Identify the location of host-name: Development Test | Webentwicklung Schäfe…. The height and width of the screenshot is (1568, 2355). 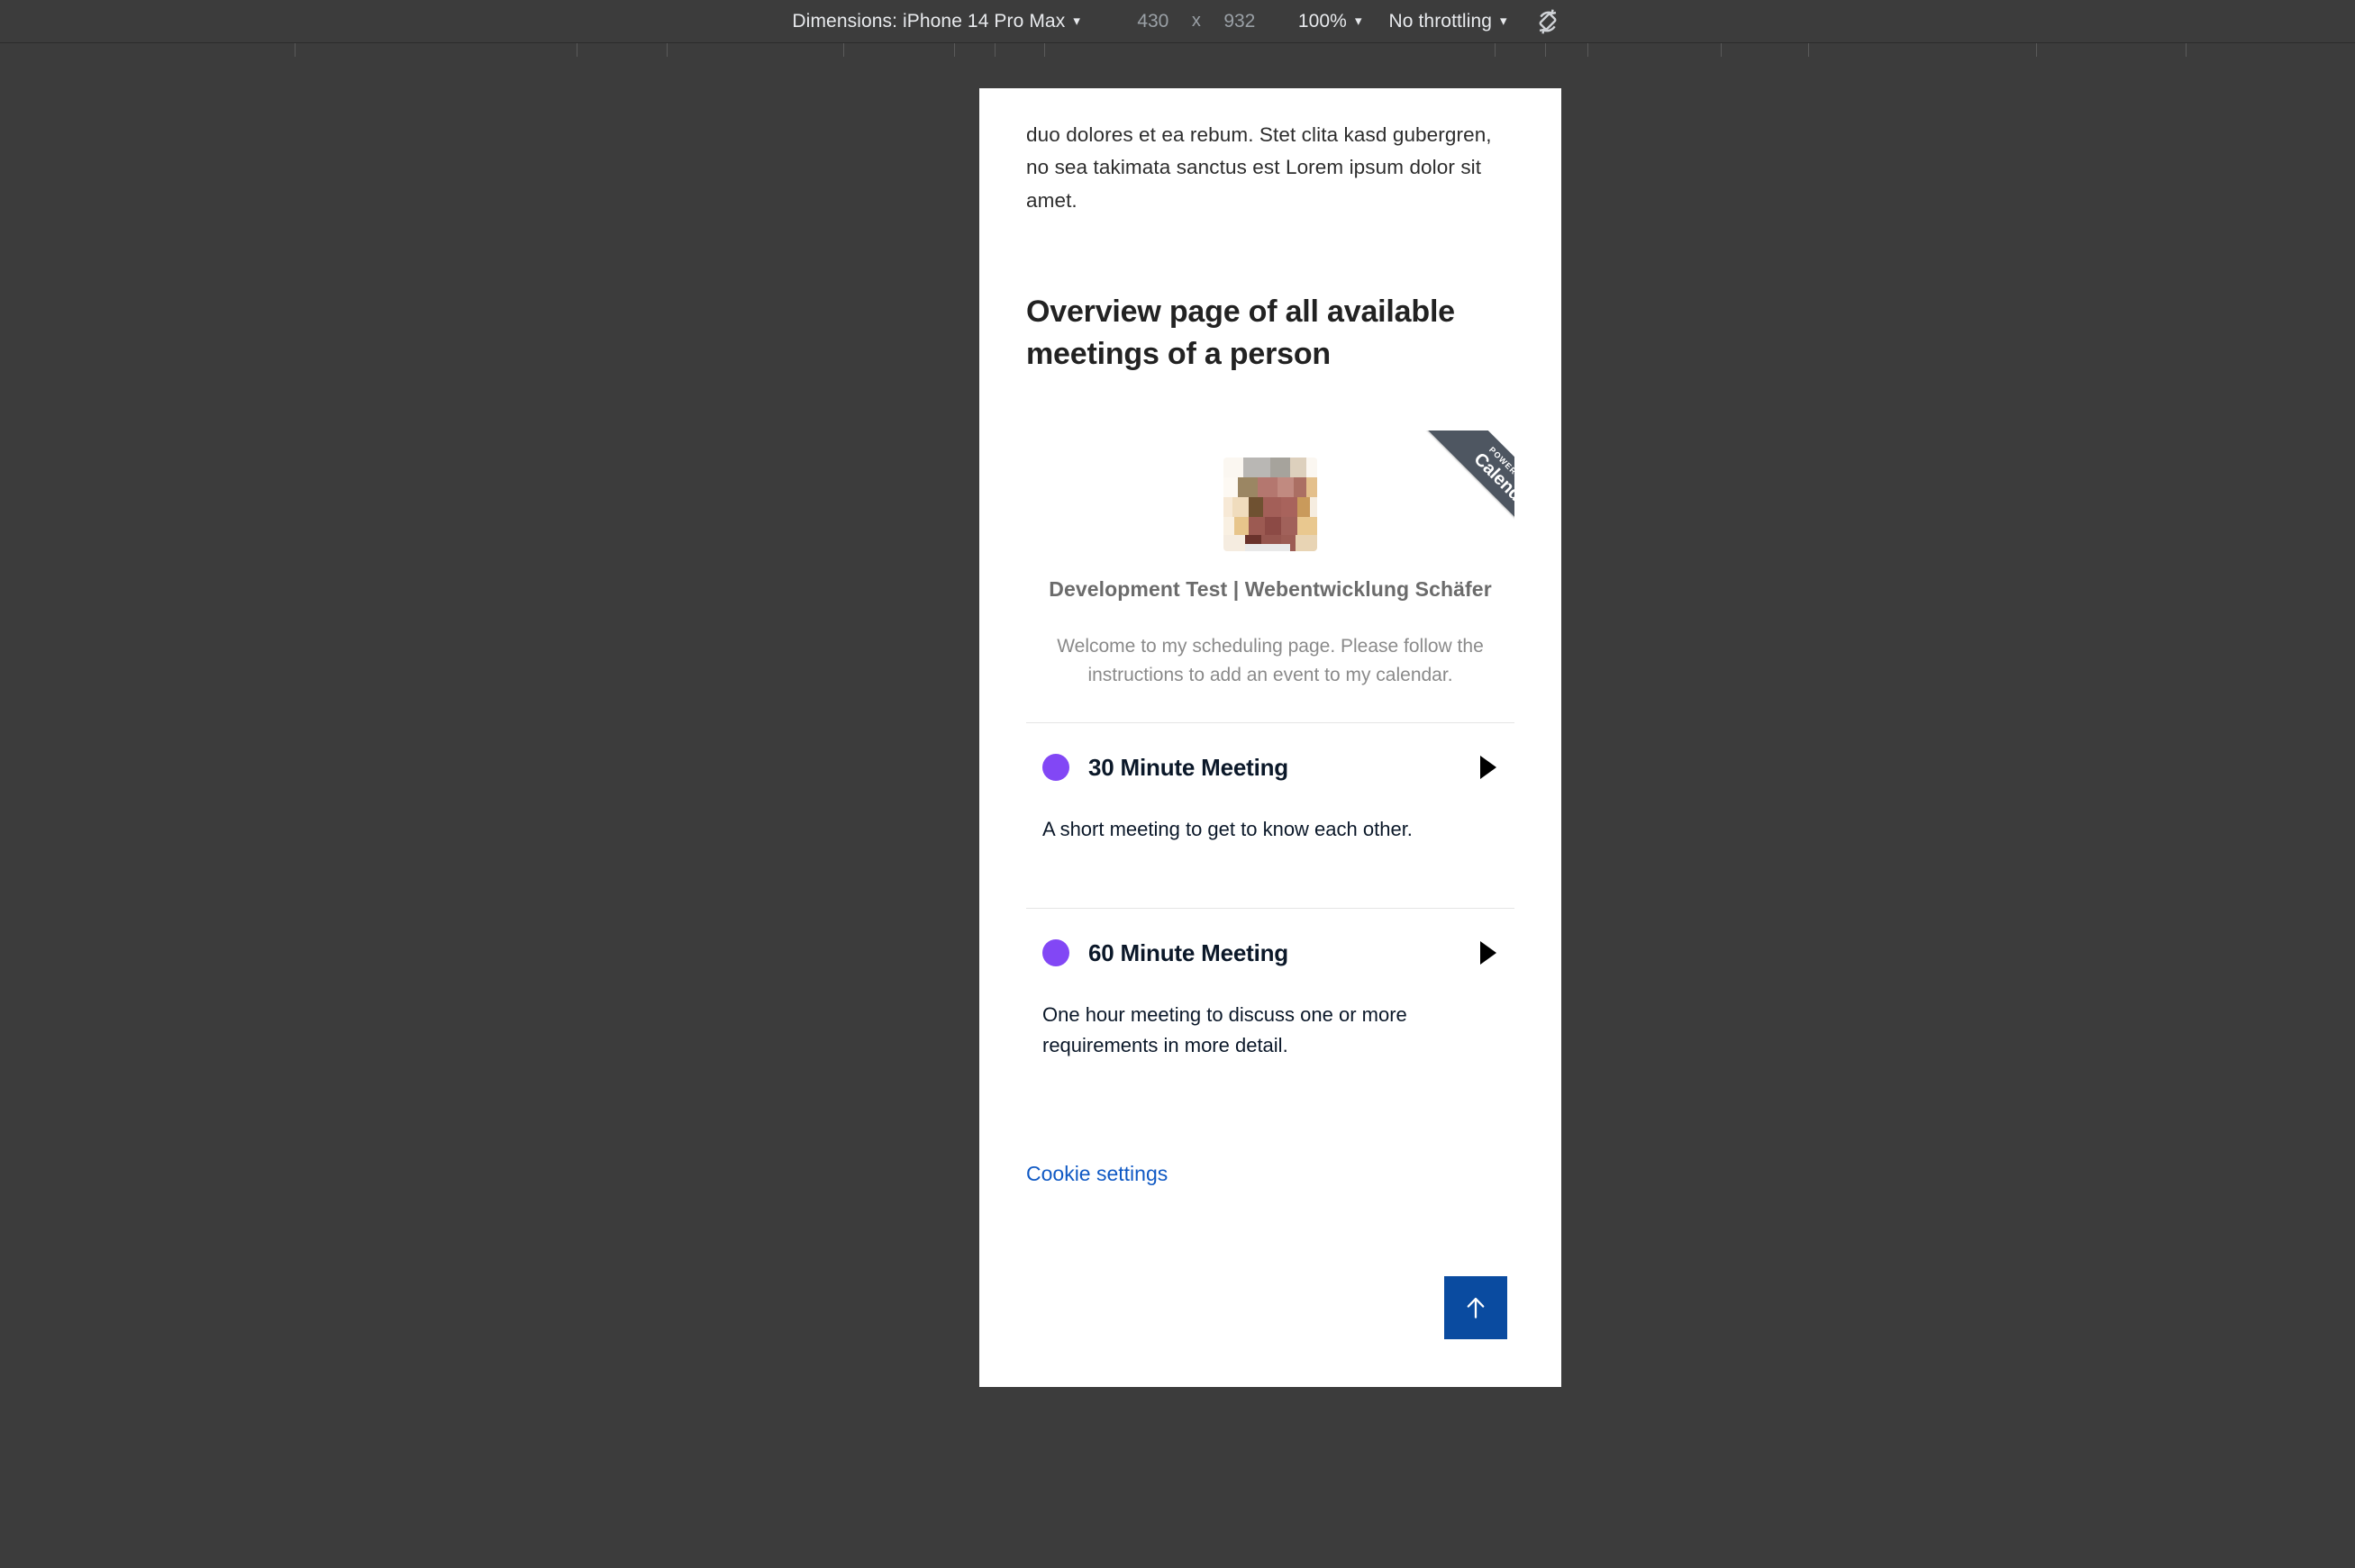
(1270, 588).